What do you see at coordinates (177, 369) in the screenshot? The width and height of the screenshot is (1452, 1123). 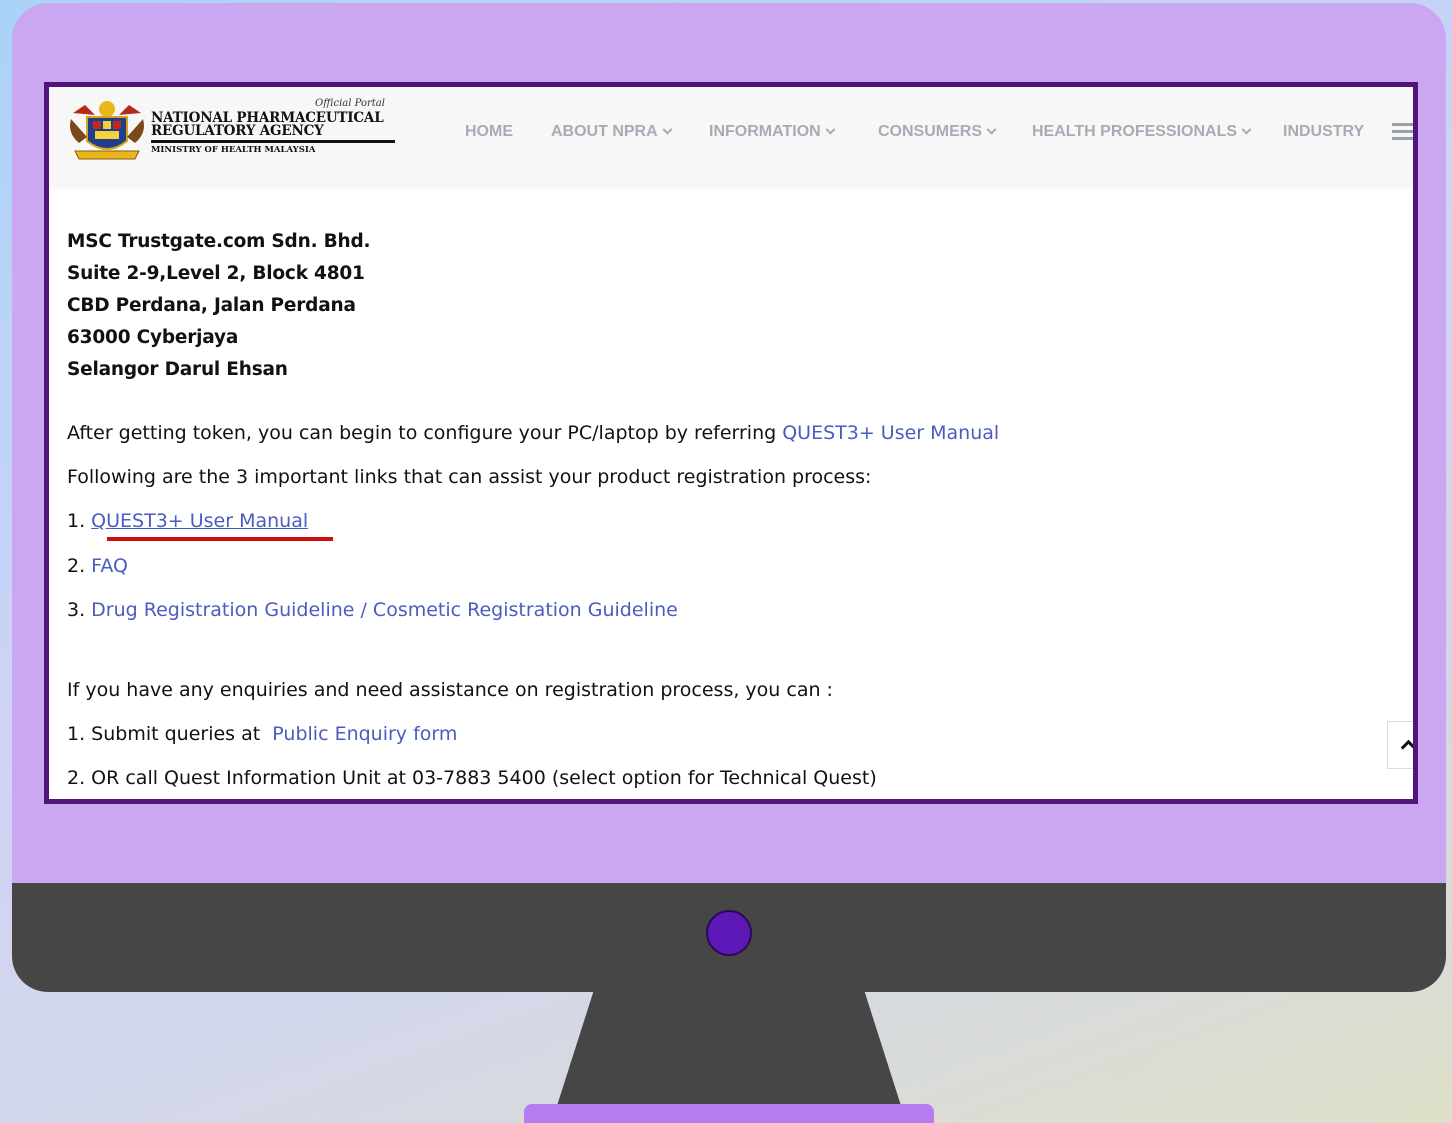 I see `address-line: Selangor Darul Ehsan` at bounding box center [177, 369].